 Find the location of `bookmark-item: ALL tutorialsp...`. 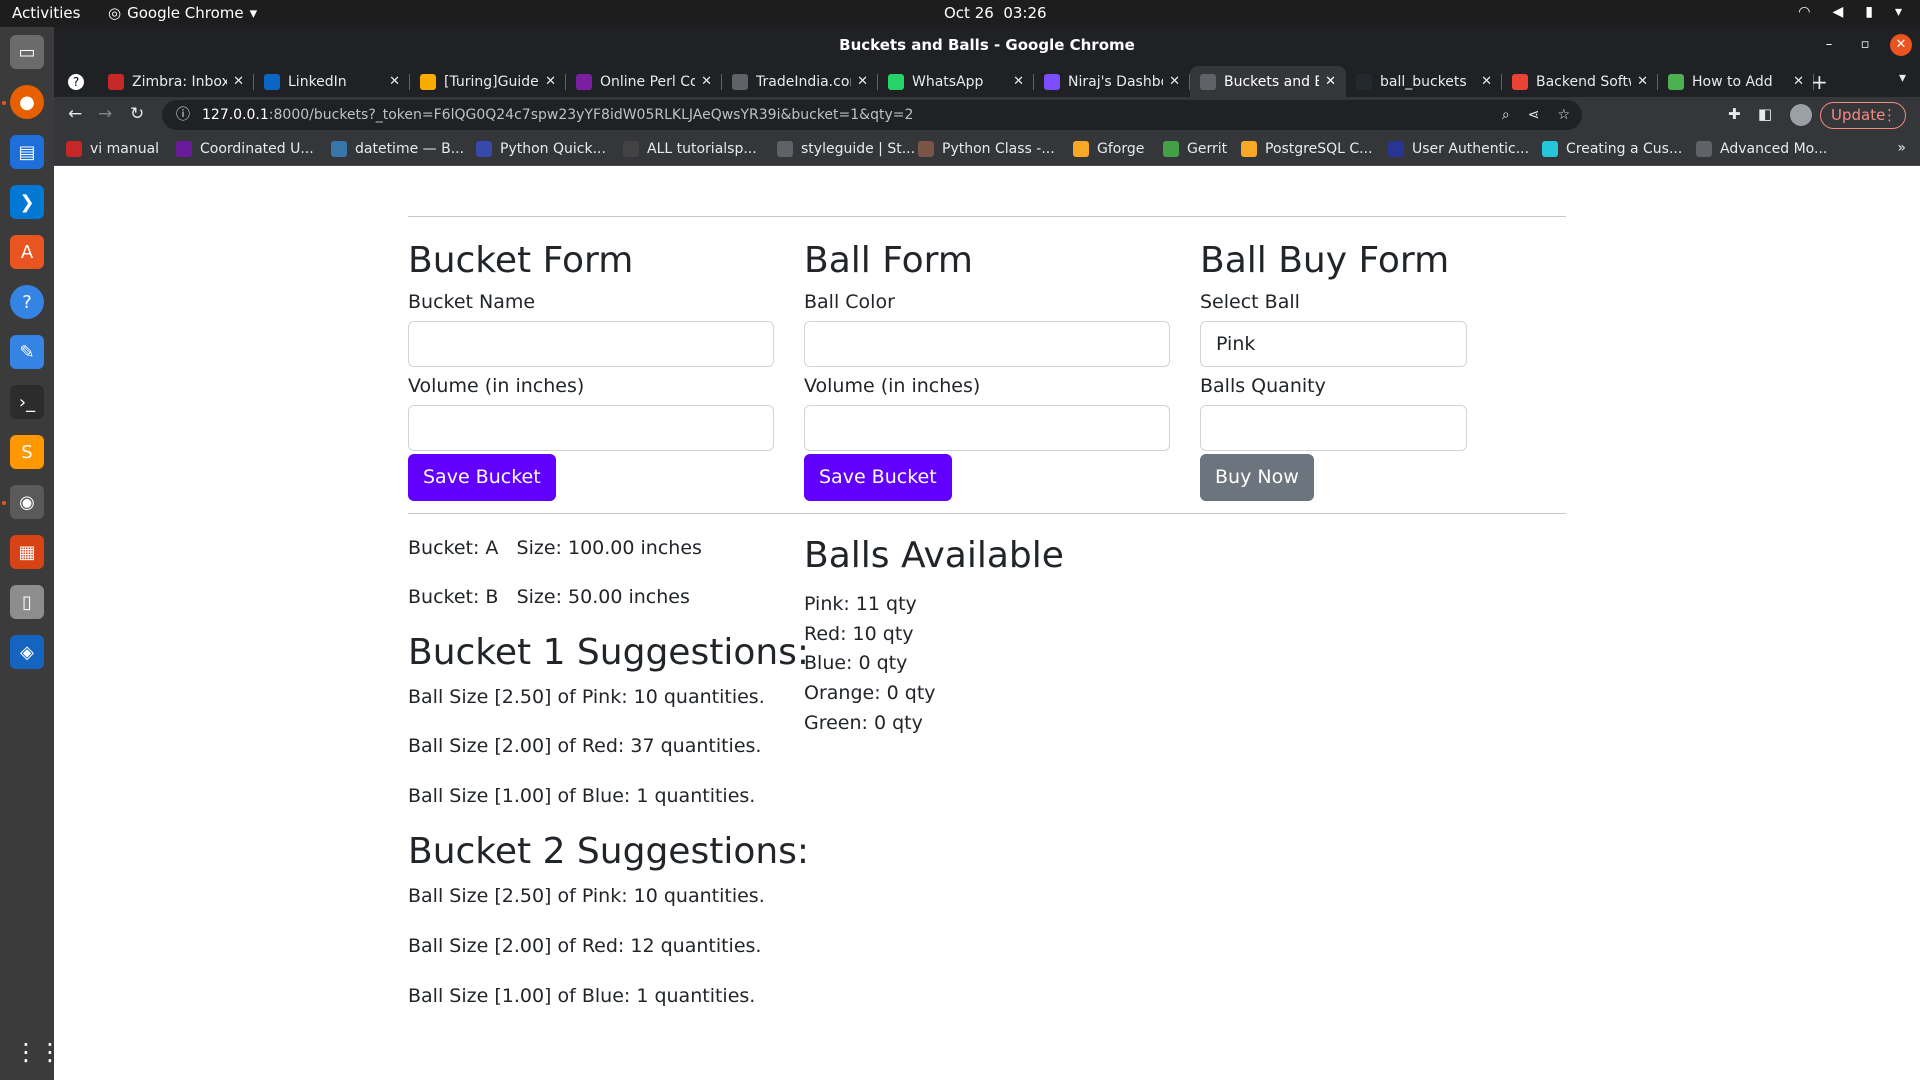

bookmark-item: ALL tutorialsp... is located at coordinates (690, 149).